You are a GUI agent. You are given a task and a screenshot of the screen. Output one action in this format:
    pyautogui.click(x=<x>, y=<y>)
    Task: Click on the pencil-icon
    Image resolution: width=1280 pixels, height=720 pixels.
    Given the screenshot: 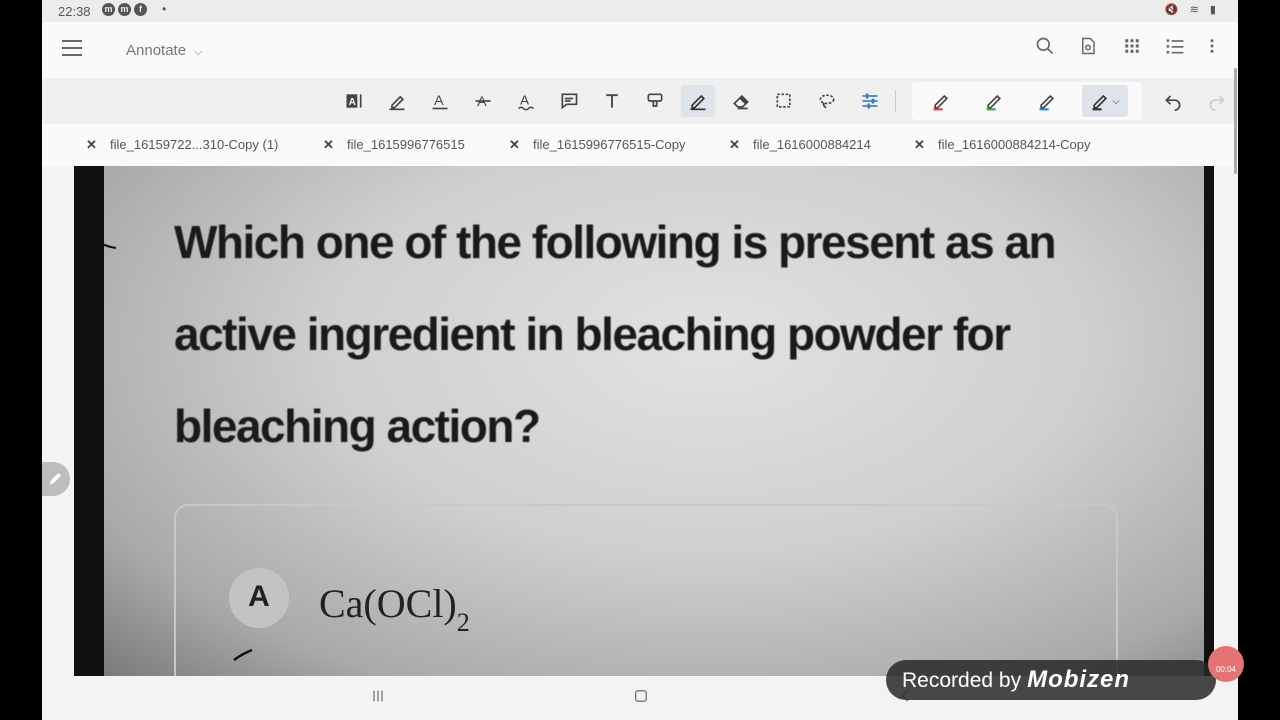 What is the action you would take?
    pyautogui.click(x=55, y=479)
    